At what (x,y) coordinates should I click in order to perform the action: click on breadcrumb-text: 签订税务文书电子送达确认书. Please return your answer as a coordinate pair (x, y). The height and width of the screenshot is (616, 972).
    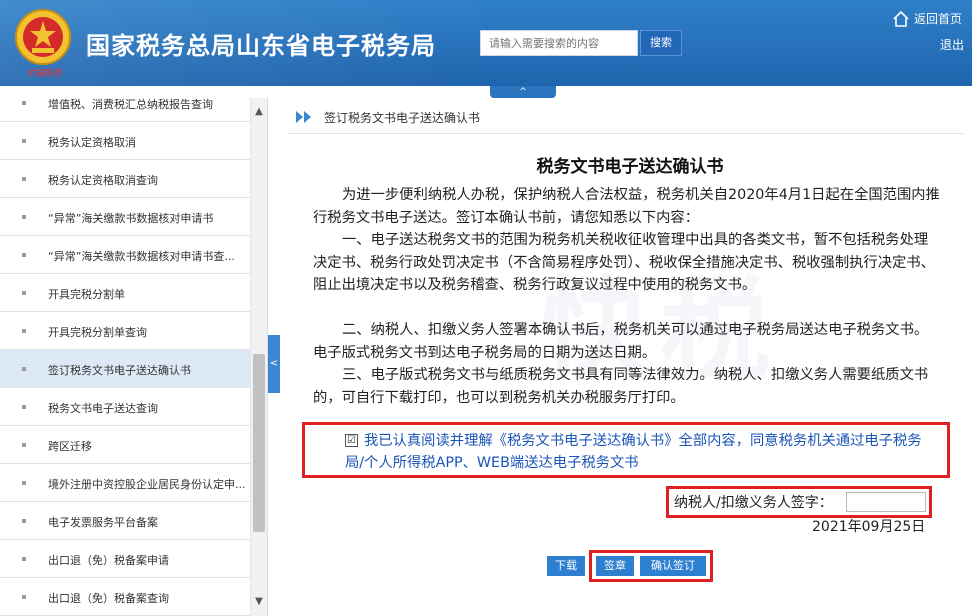
    Looking at the image, I should click on (402, 118).